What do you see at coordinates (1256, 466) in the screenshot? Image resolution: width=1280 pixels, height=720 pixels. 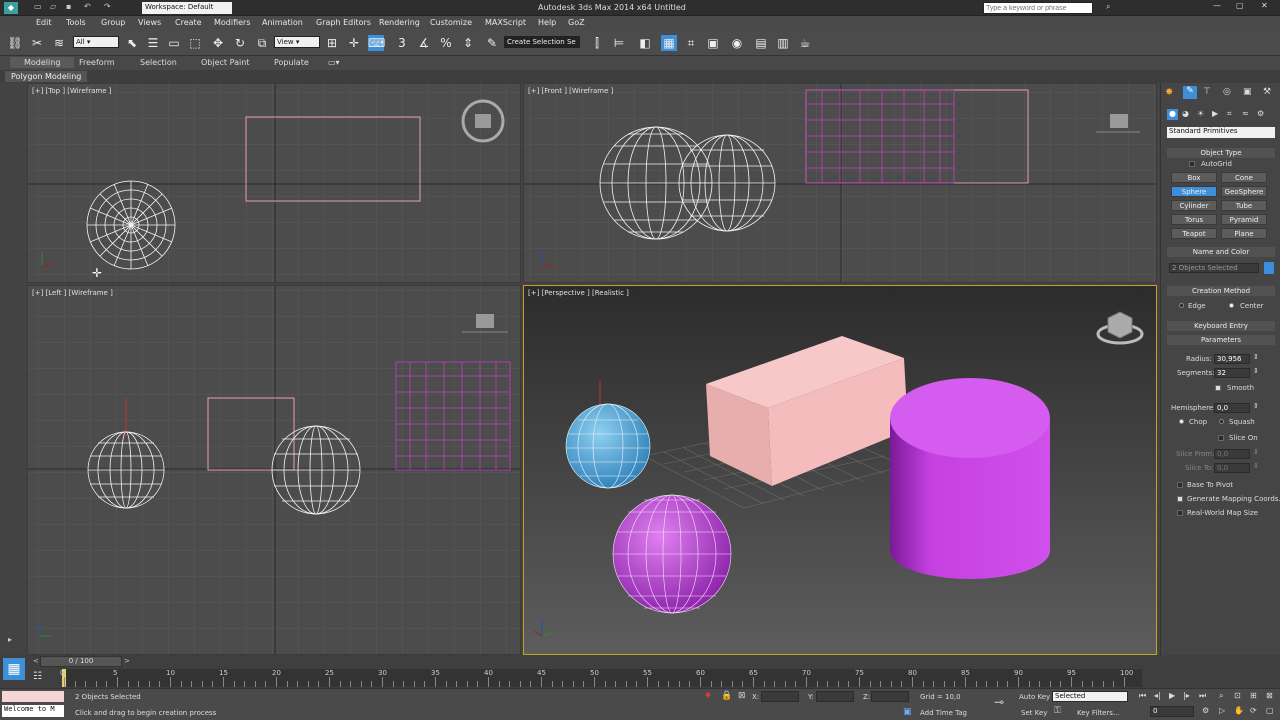 I see `slice-to-spinner-icon: ⇕` at bounding box center [1256, 466].